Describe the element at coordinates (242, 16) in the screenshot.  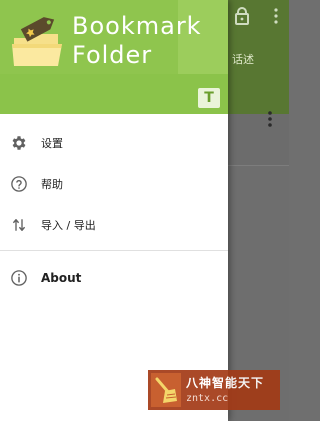
I see `lock-icon` at that location.